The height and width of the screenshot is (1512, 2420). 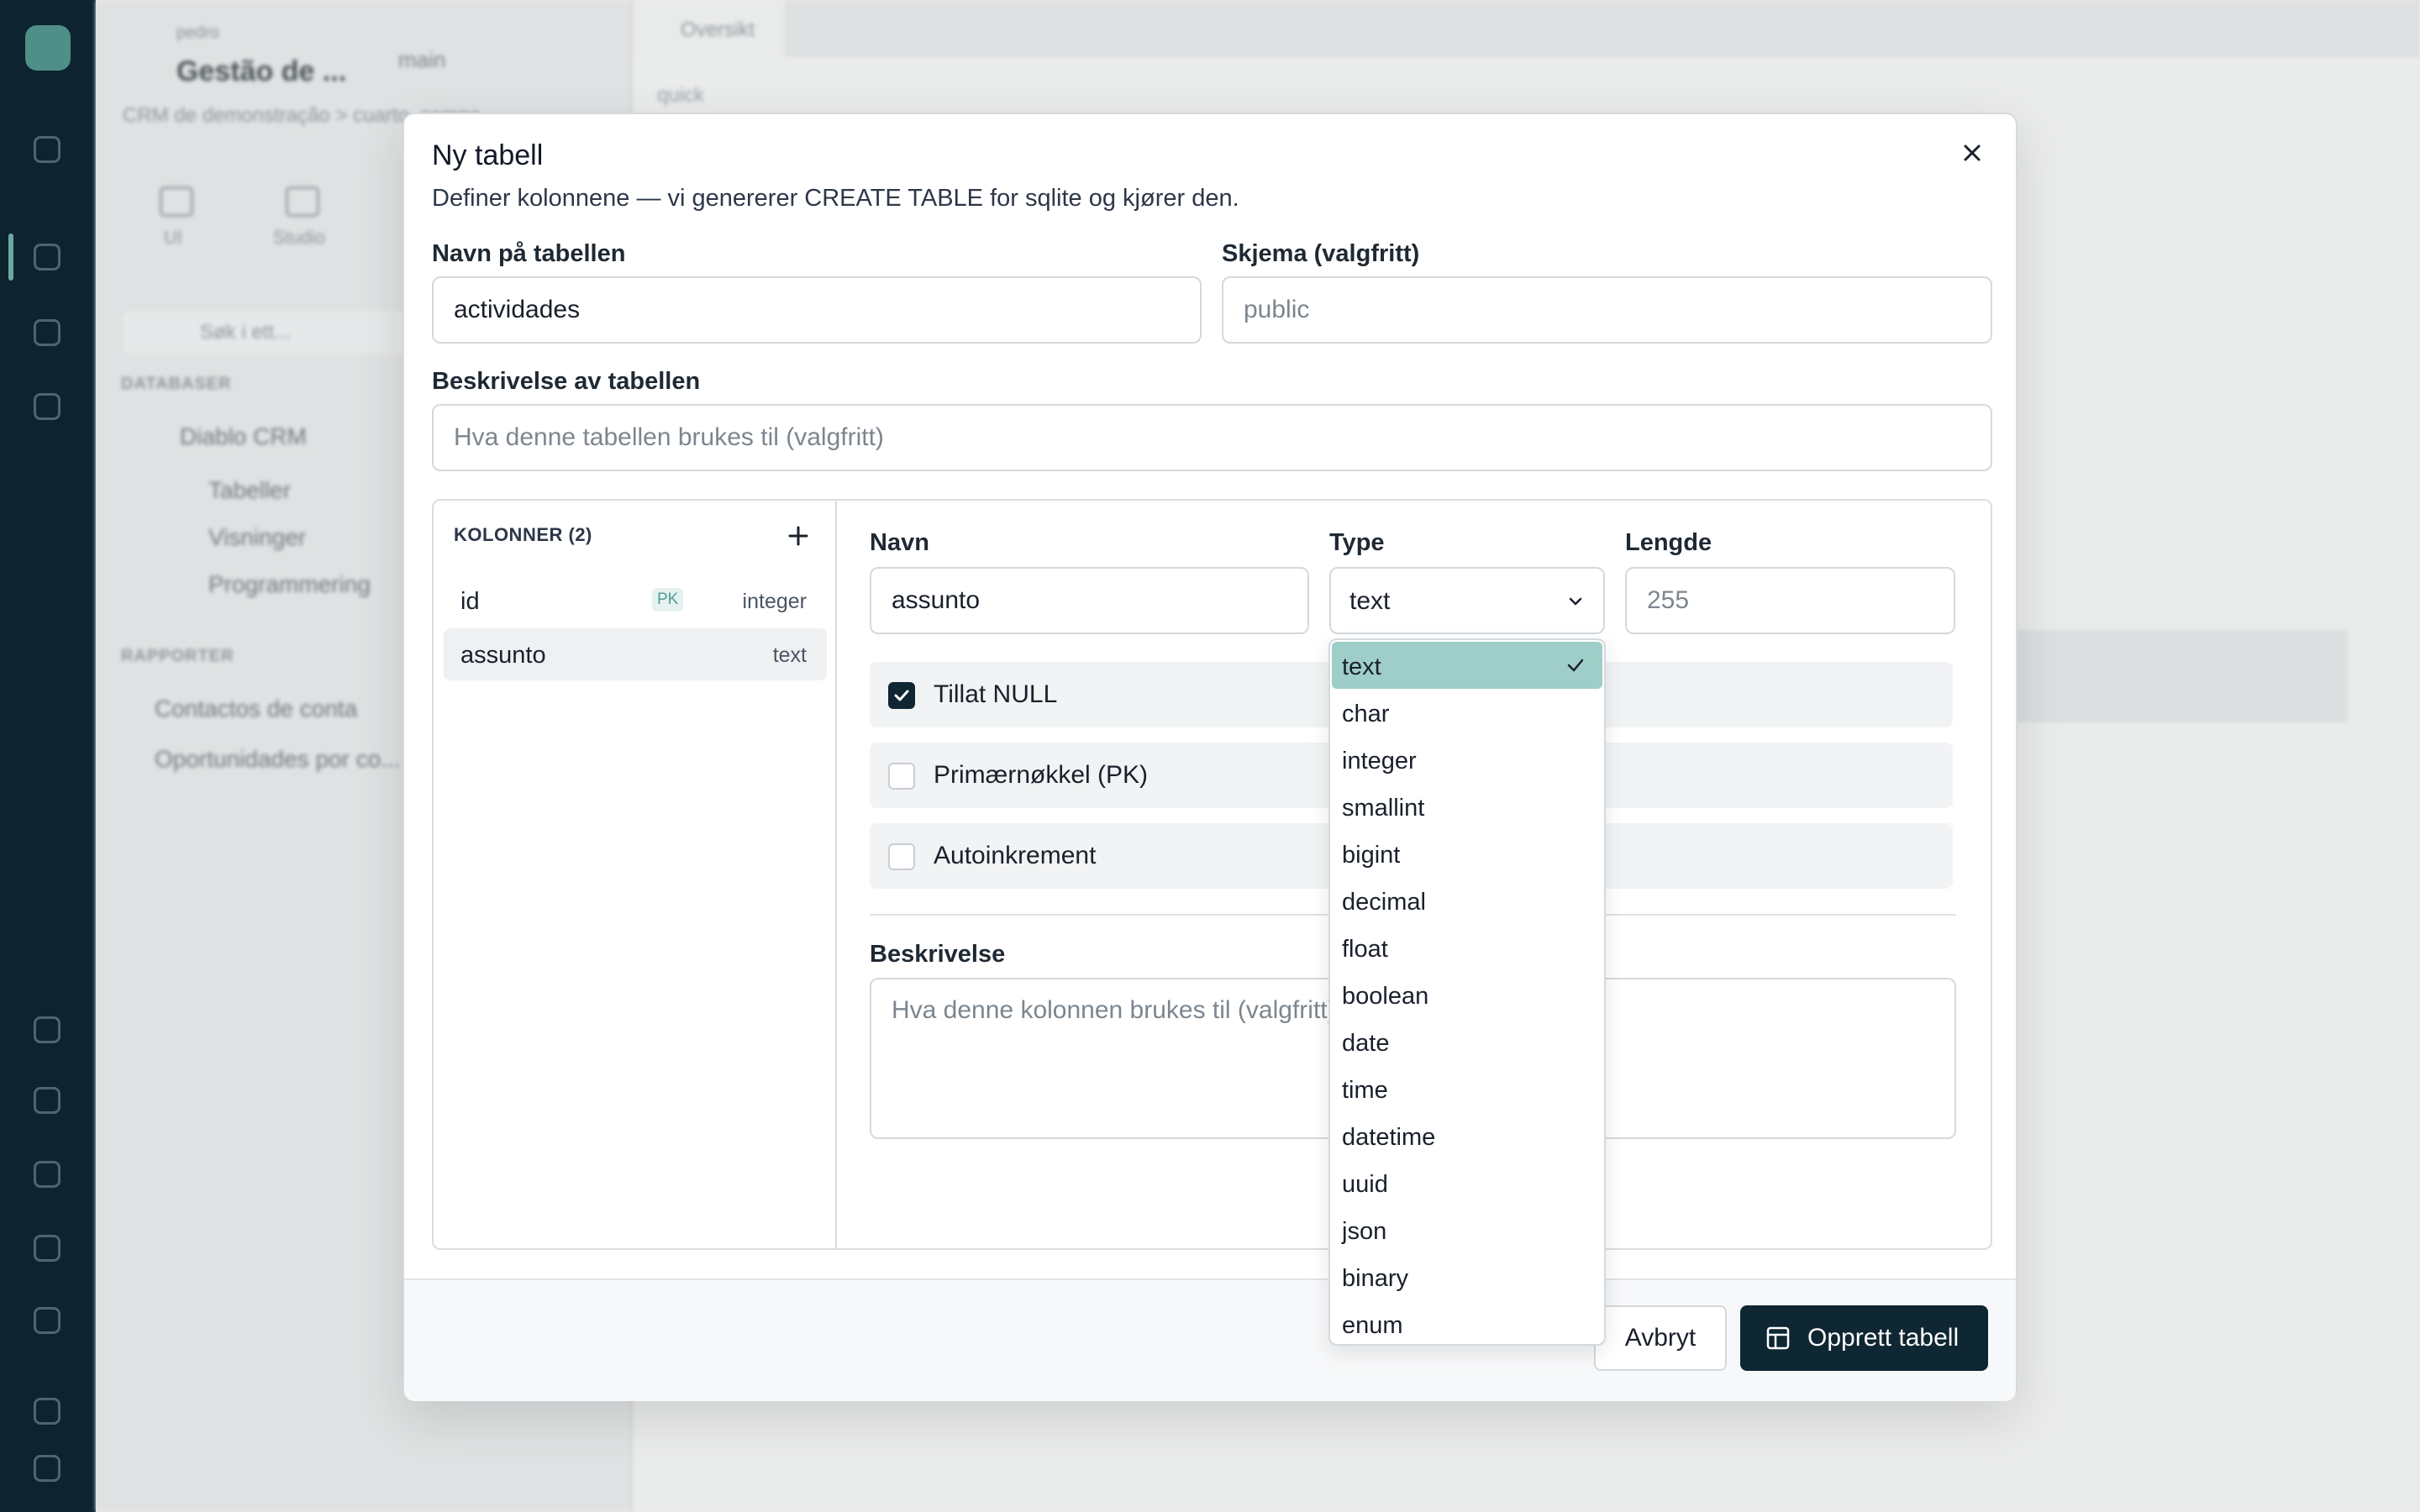 I want to click on columns-list-panel: KOLONNER (2) id PK integer assunto text, so click(x=635, y=874).